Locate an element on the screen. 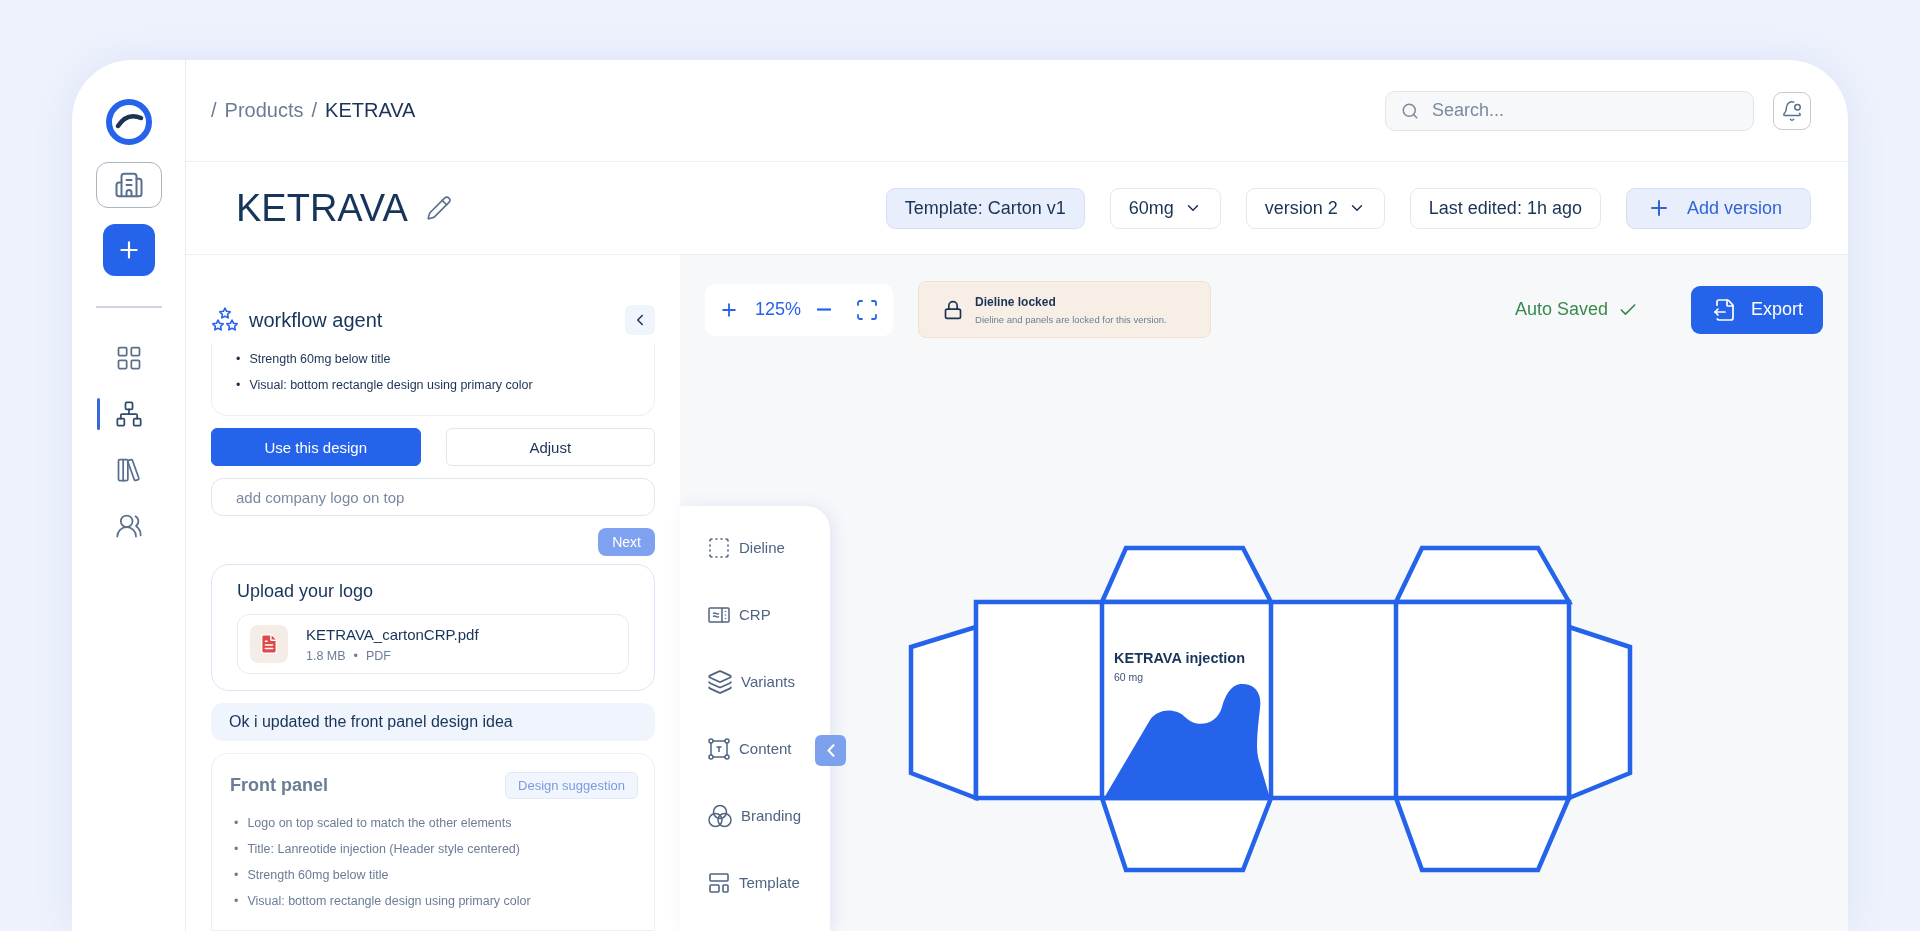 The height and width of the screenshot is (931, 1920). text-frame-icon is located at coordinates (719, 748).